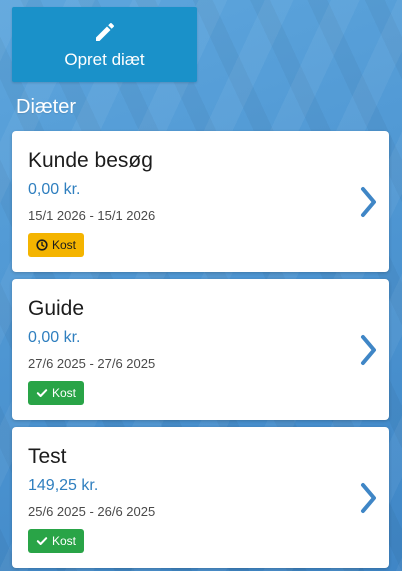  Describe the element at coordinates (92, 511) in the screenshot. I see `diet-dates: 25/6 2025 - 26/6 2025` at that location.